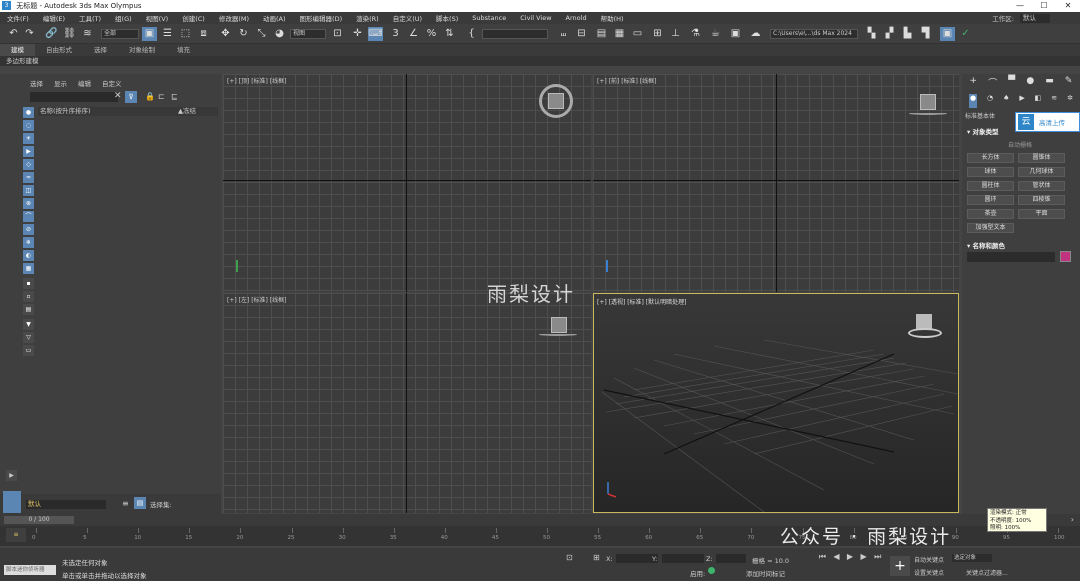 The image size is (1080, 581). Describe the element at coordinates (1054, 101) in the screenshot. I see `spacewarps-category-icon: ≋` at that location.